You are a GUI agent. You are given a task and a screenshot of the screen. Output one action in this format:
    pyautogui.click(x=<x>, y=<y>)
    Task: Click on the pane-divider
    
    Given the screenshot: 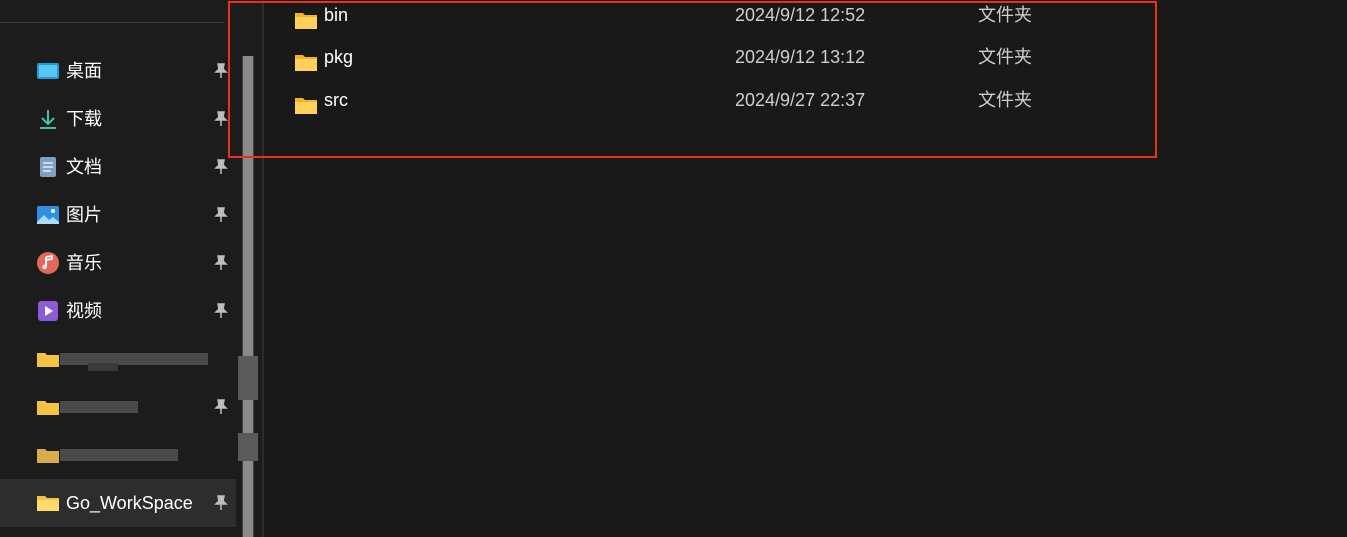 What is the action you would take?
    pyautogui.click(x=263, y=268)
    